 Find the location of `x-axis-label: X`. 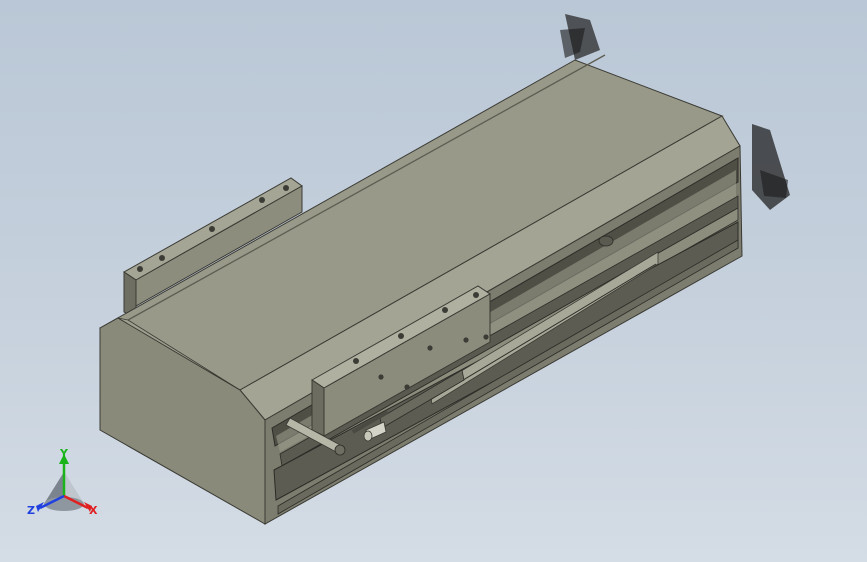

x-axis-label: X is located at coordinates (93, 510).